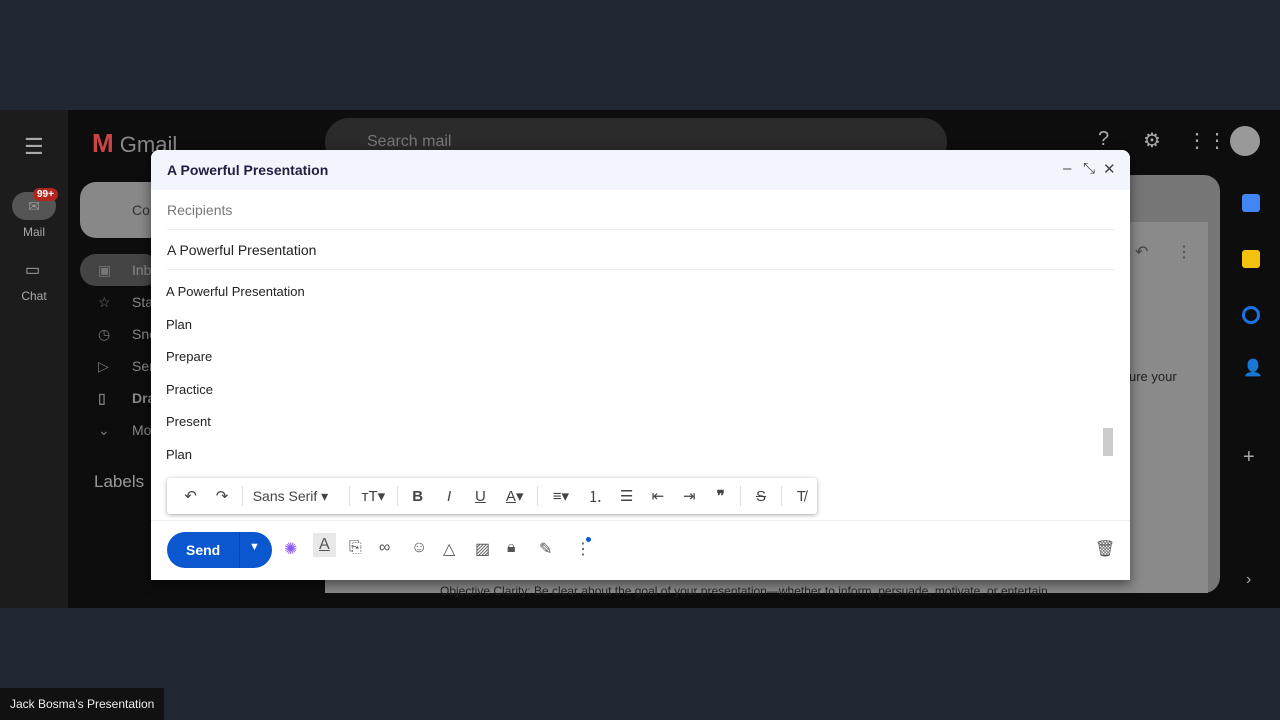  What do you see at coordinates (188, 421) in the screenshot?
I see `body-line: Present` at bounding box center [188, 421].